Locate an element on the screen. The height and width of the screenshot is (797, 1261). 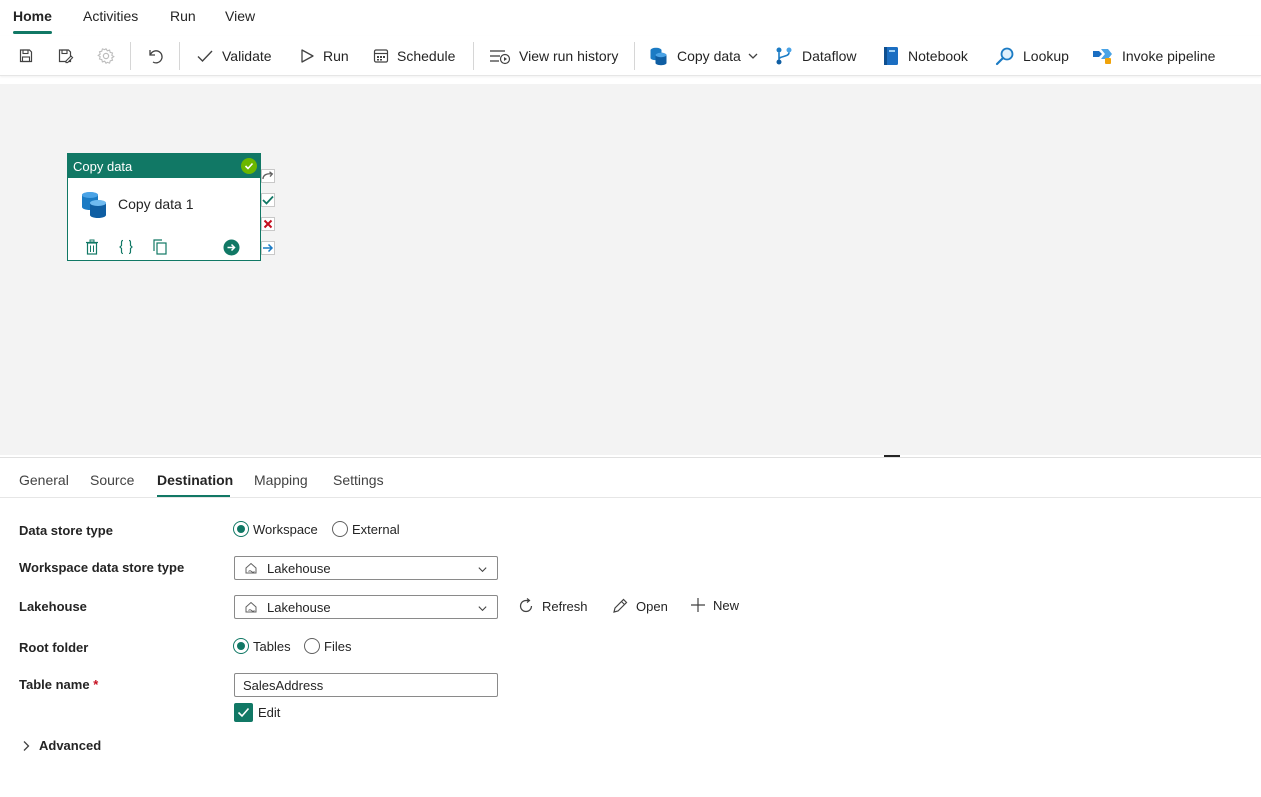
close-icon is located at coordinates (268, 224).